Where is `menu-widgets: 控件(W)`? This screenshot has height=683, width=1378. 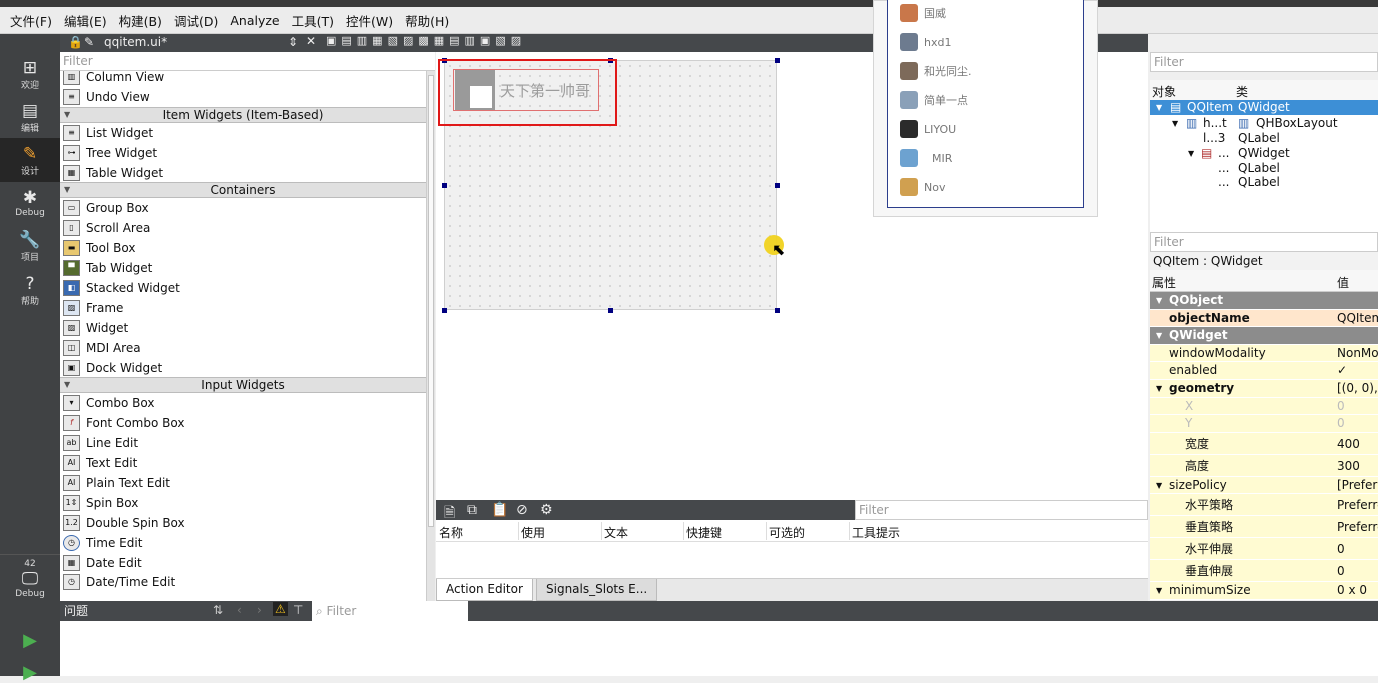
menu-widgets: 控件(W) is located at coordinates (369, 20).